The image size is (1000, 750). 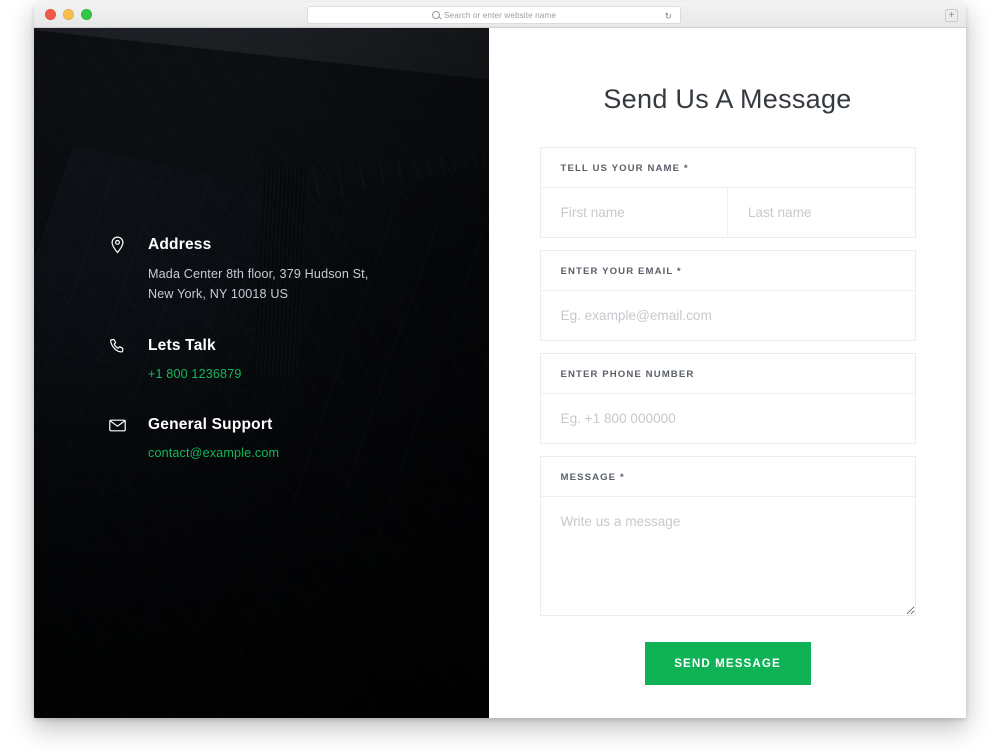 I want to click on close-window-button, so click(x=50, y=14).